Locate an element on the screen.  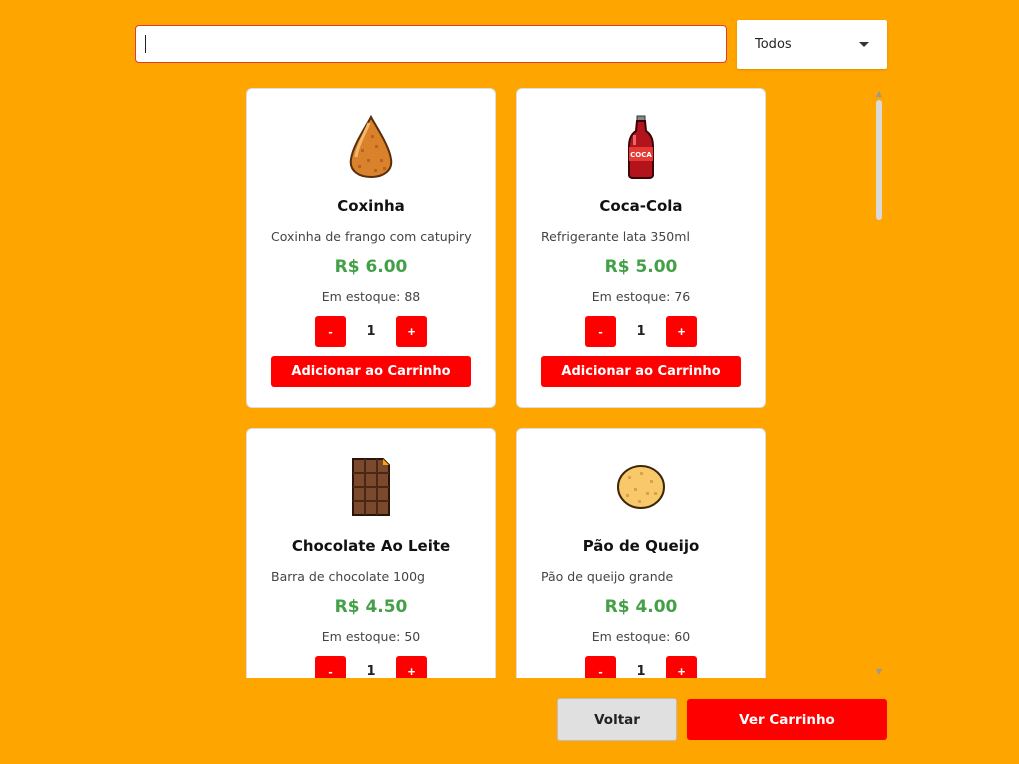
product-description: Barra de chocolate 100g is located at coordinates (348, 576).